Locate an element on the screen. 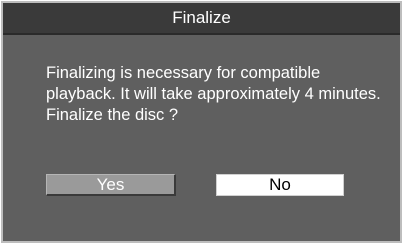 This screenshot has width=403, height=244. dialog-title-bar: Finalize is located at coordinates (201, 19).